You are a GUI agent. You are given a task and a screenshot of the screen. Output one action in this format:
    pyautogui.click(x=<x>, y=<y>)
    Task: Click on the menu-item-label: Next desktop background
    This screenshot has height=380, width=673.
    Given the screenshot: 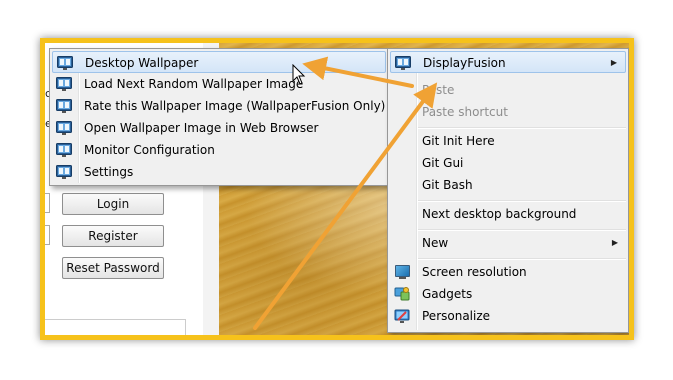 What is the action you would take?
    pyautogui.click(x=499, y=214)
    